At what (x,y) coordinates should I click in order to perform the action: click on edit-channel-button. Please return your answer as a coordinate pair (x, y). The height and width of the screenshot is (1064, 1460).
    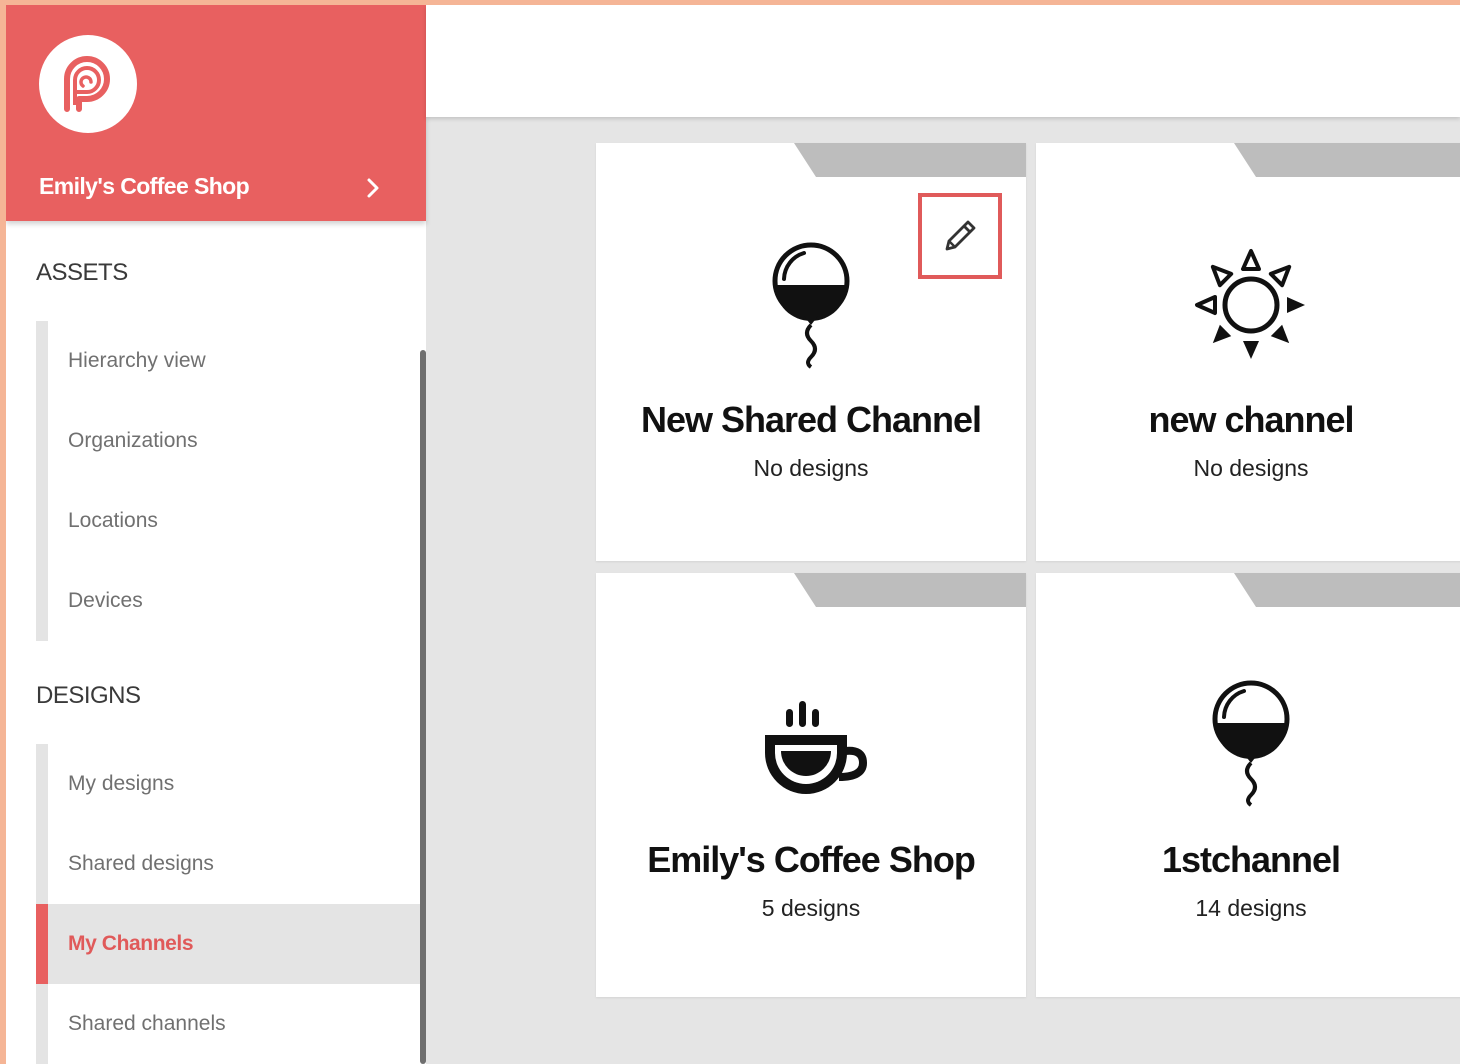
    Looking at the image, I should click on (960, 236).